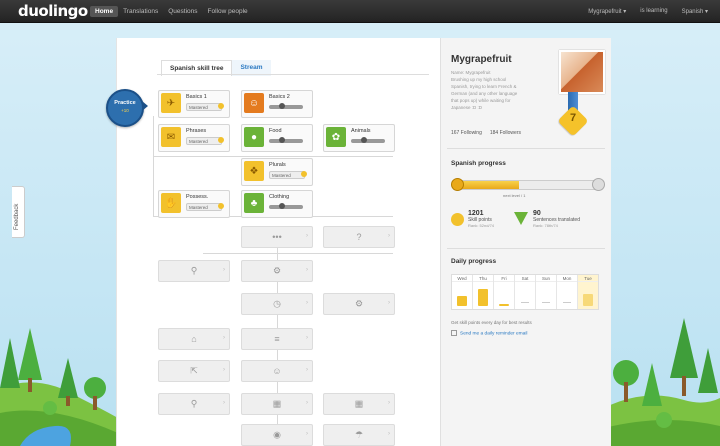  Describe the element at coordinates (196, 131) in the screenshot. I see `skill-name: Phrases` at that location.